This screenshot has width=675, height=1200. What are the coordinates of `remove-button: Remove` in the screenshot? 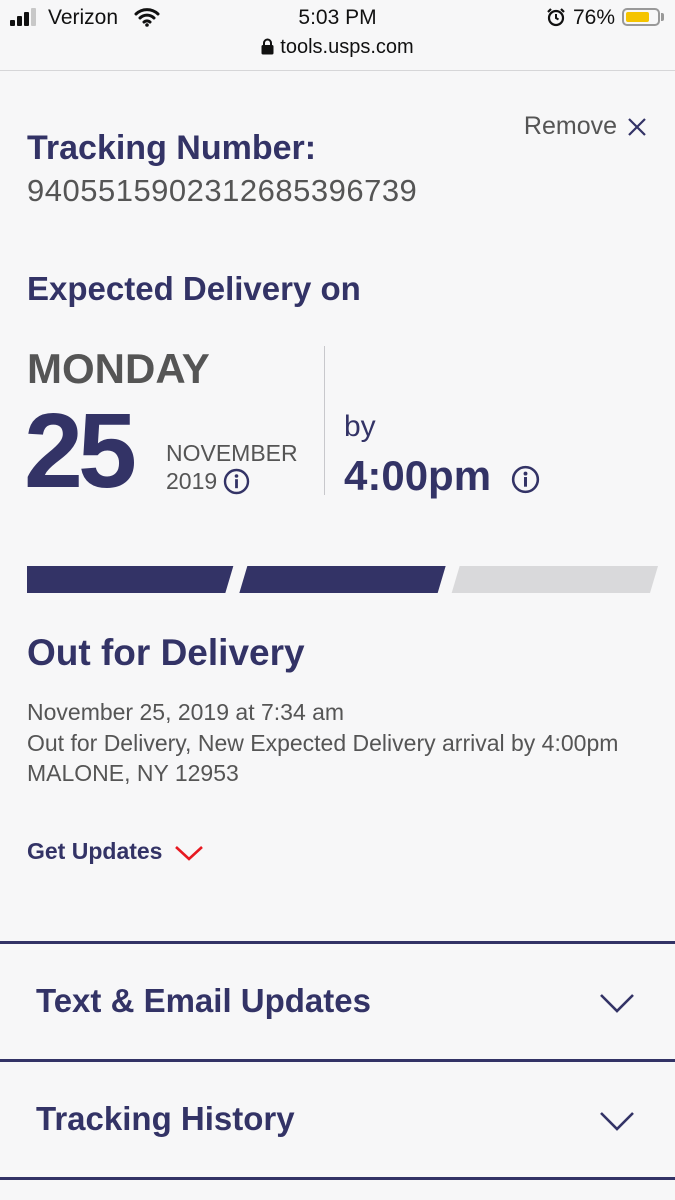 It's located at (585, 126).